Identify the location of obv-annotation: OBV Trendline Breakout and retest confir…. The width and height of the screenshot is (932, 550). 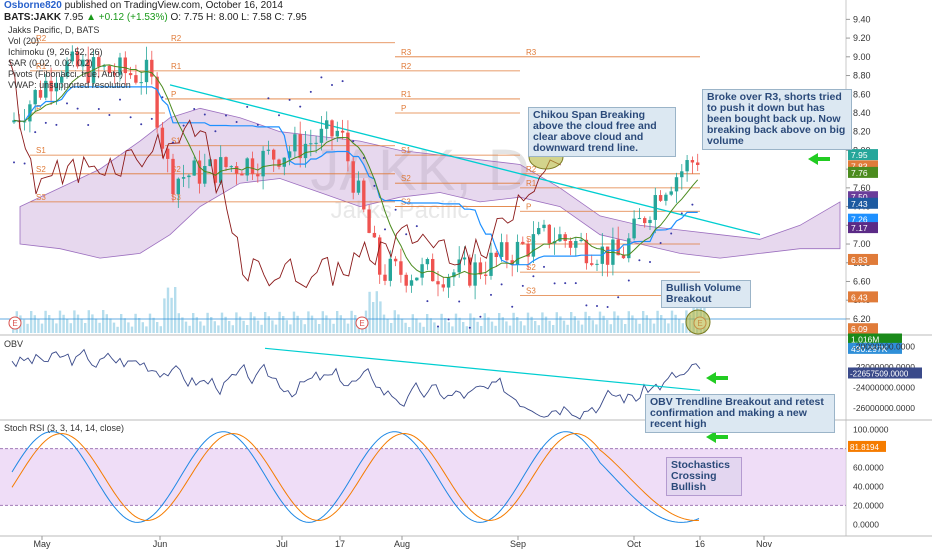
(740, 413).